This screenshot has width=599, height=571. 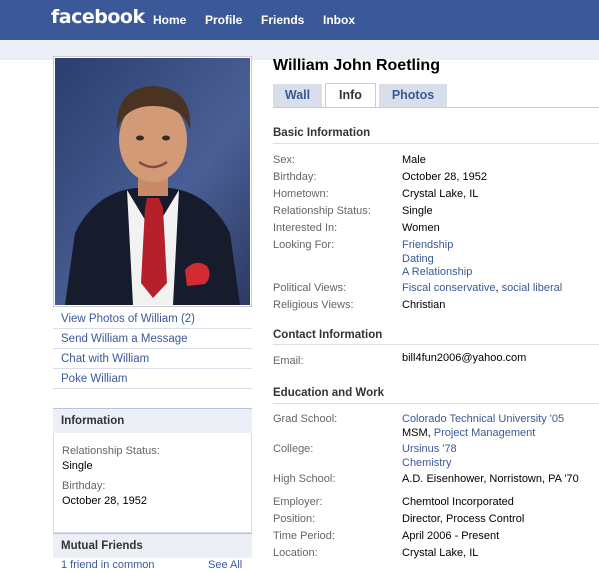 I want to click on email-label: Email:, so click(x=288, y=361).